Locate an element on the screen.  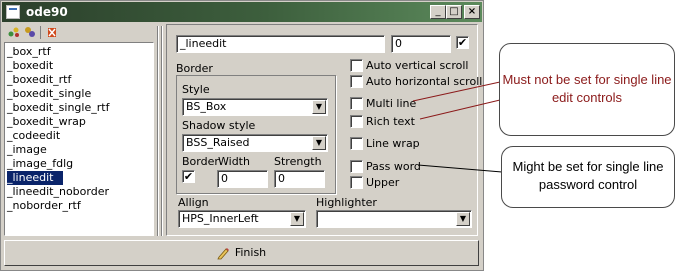
callout2-line is located at coordinates (460, 168).